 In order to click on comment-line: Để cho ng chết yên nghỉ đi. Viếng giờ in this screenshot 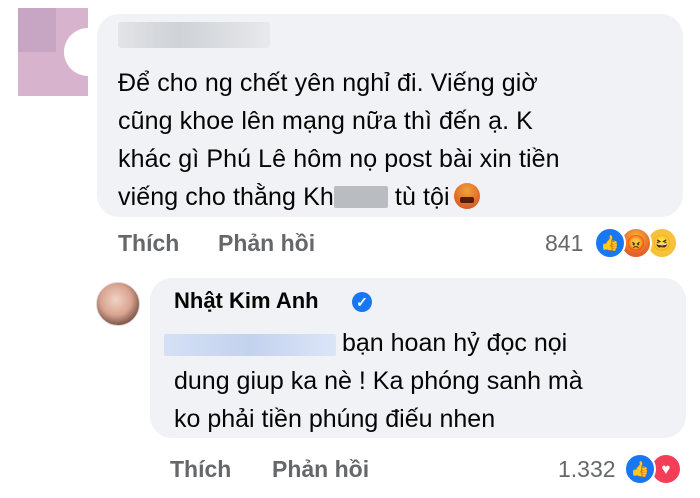, I will do `click(328, 83)`.